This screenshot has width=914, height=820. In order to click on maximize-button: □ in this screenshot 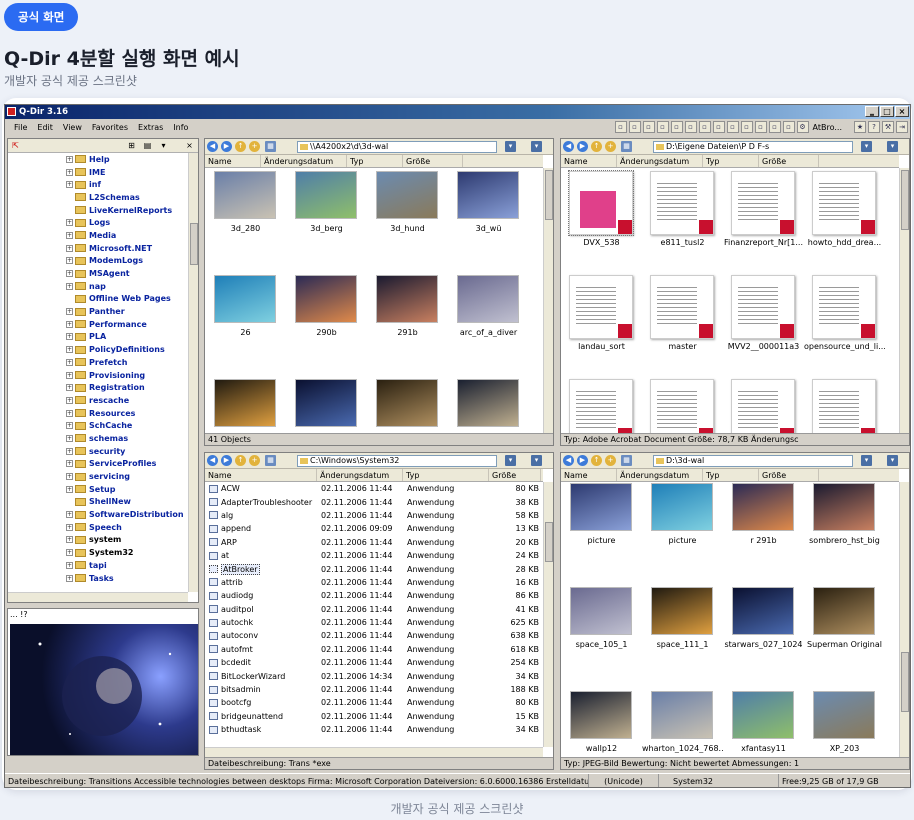, I will do `click(887, 111)`.